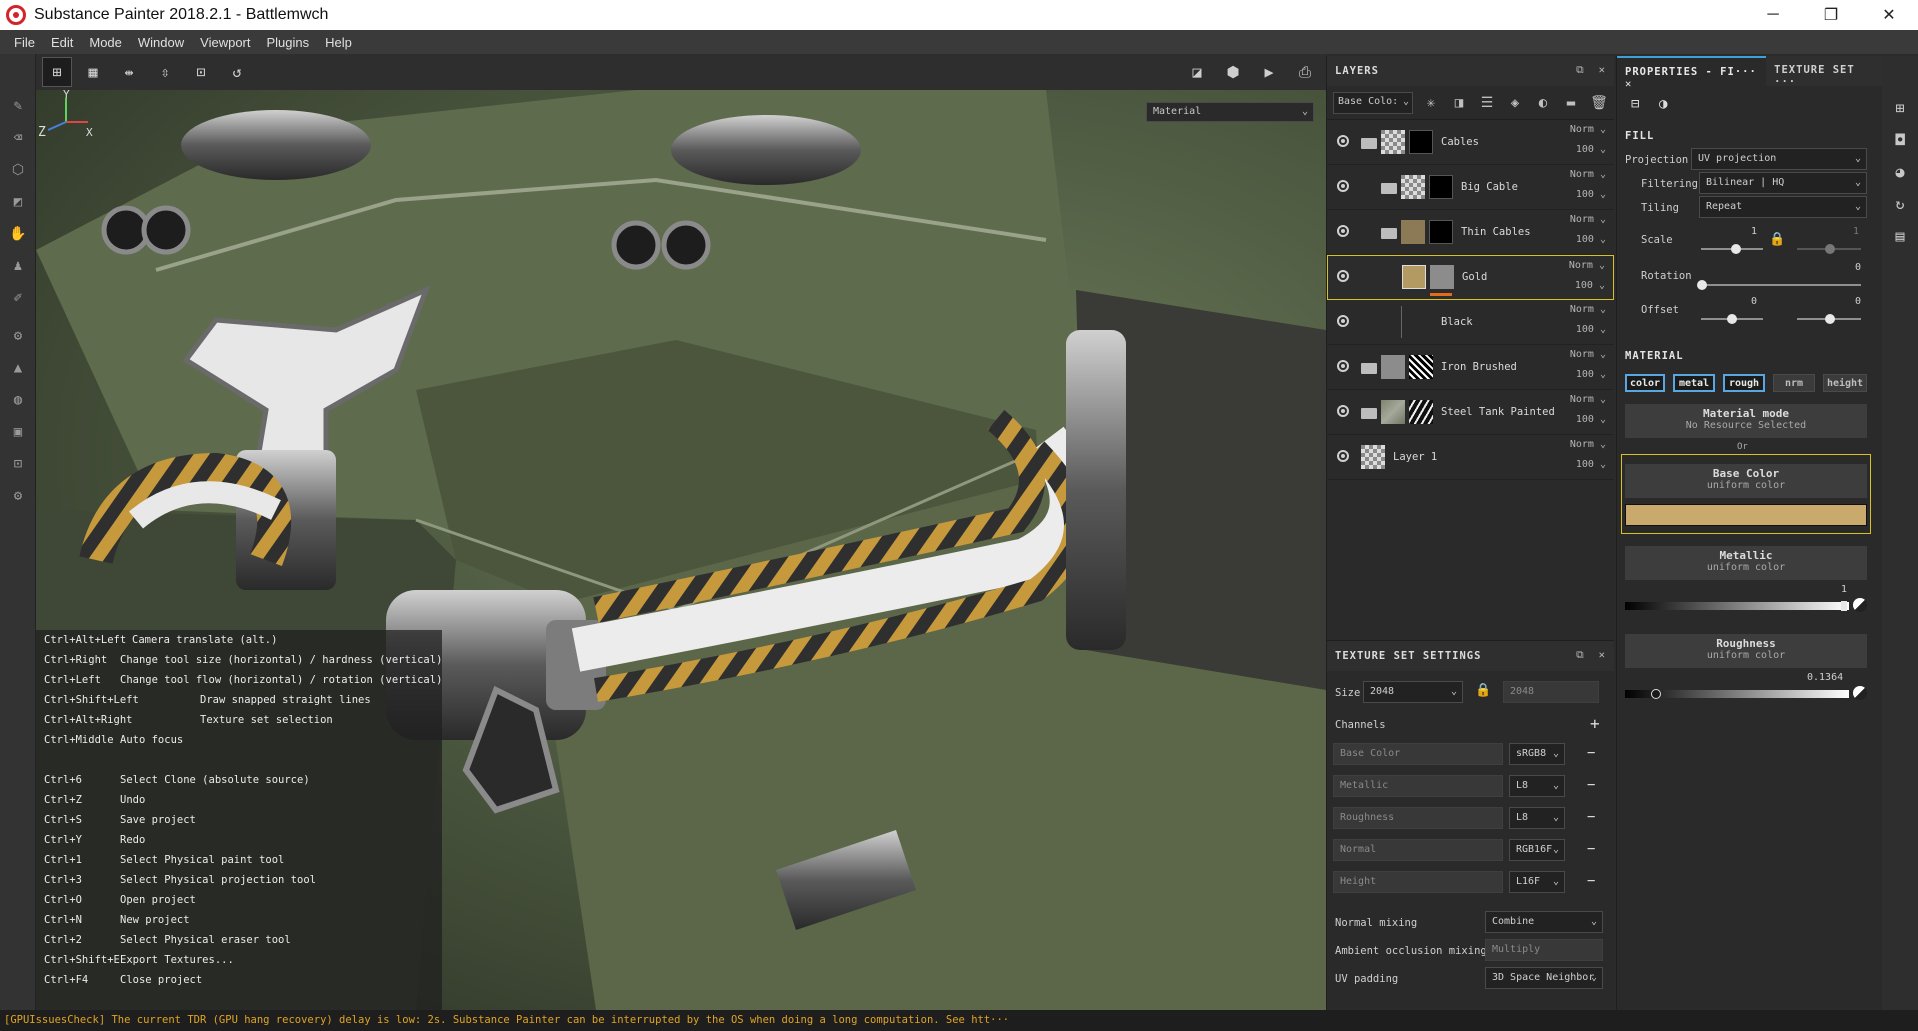  Describe the element at coordinates (1373, 102) in the screenshot. I see `channel-select: Base Colo: ⌄` at that location.